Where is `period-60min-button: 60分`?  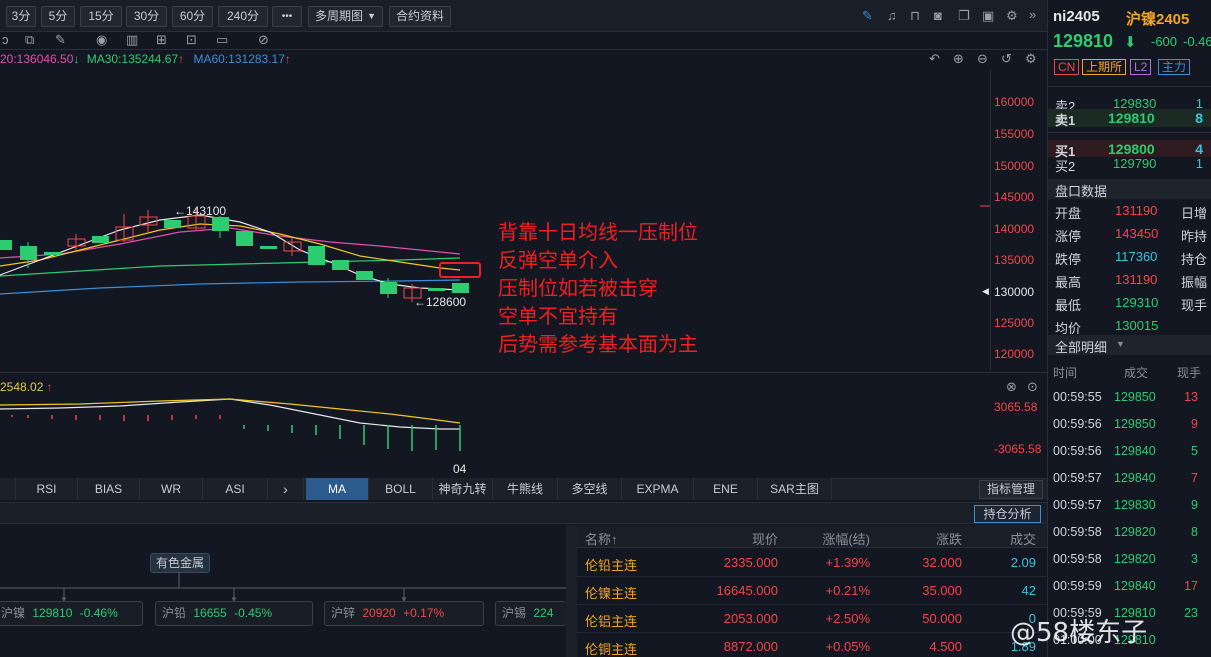 period-60min-button: 60分 is located at coordinates (192, 16).